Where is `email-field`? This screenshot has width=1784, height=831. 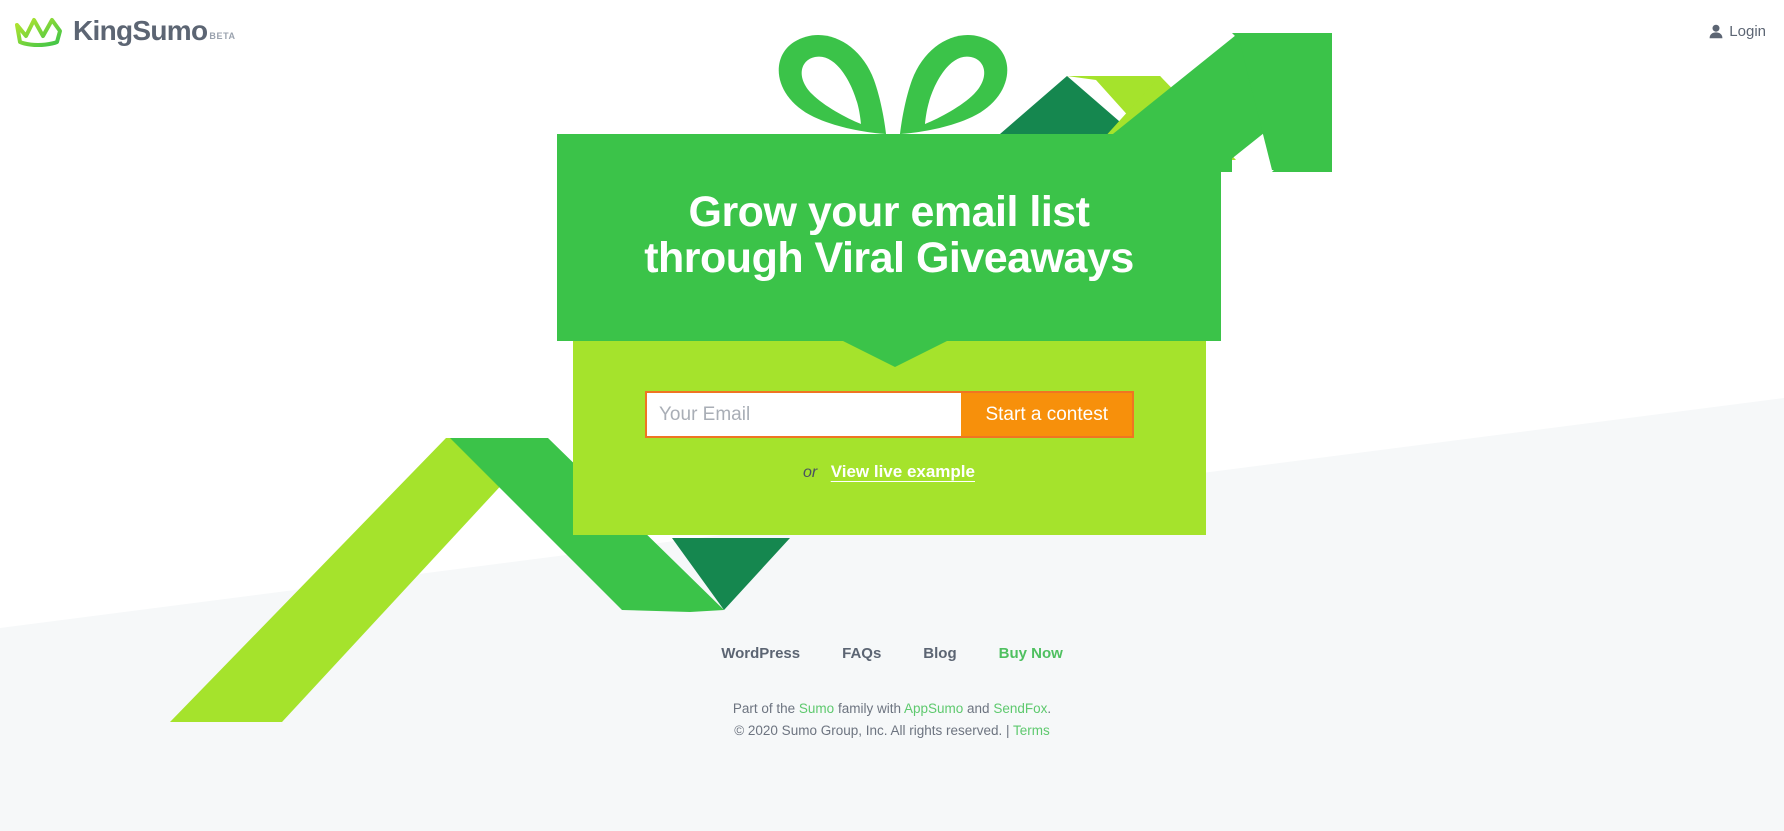 email-field is located at coordinates (804, 414).